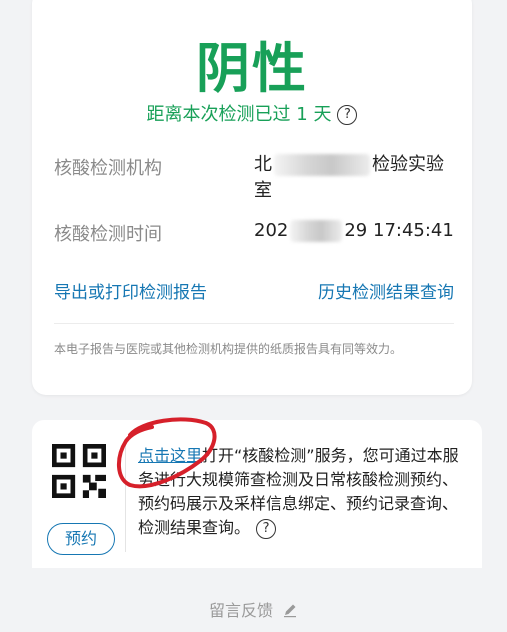 This screenshot has width=507, height=632. I want to click on test-time-value: 202 29 17:45:41, so click(356, 231).